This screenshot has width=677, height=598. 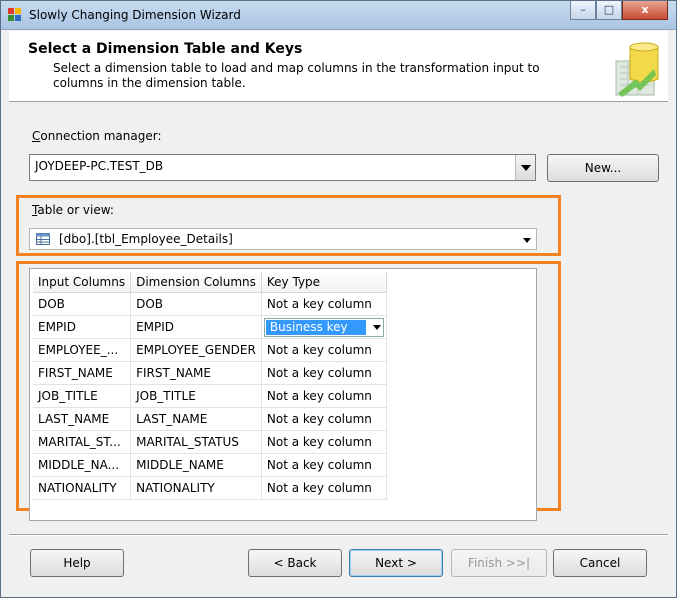 I want to click on dimension-column-cell: EMPLOYEE_GENDER, so click(x=196, y=350).